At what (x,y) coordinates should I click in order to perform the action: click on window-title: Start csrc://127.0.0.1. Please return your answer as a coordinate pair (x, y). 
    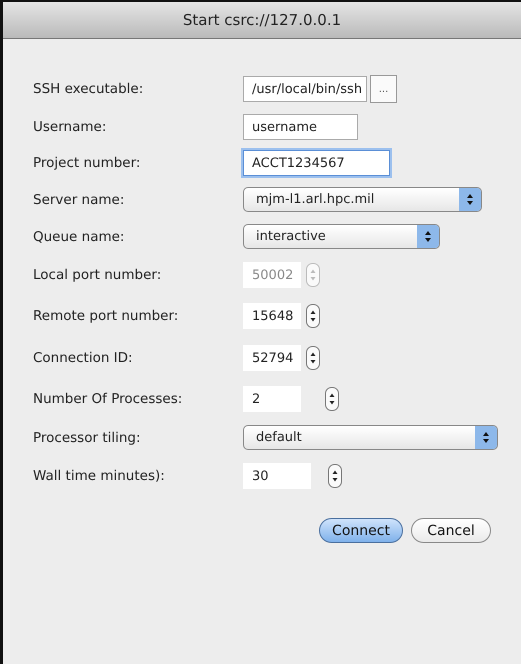
    Looking at the image, I should click on (262, 20).